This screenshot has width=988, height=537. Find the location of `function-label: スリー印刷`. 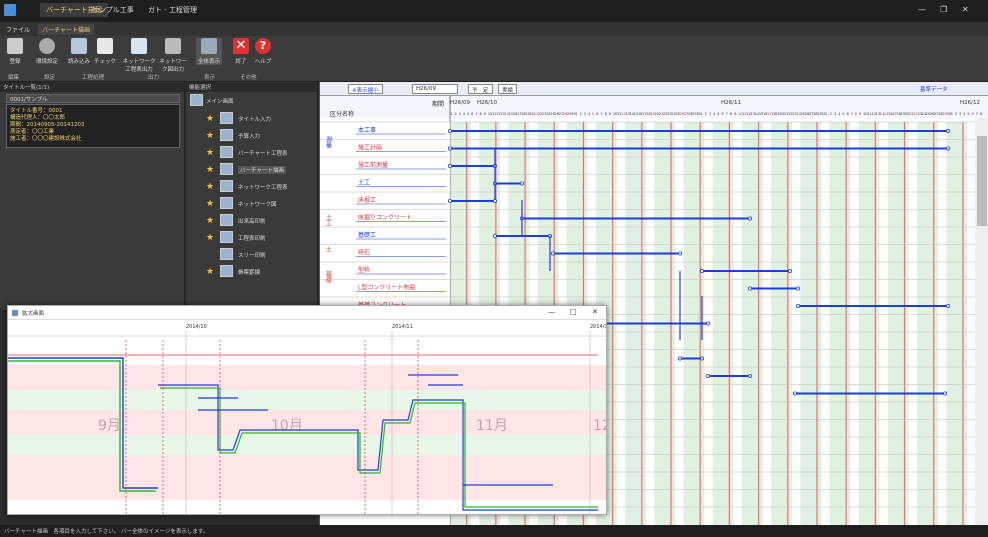

function-label: スリー印刷 is located at coordinates (252, 256).